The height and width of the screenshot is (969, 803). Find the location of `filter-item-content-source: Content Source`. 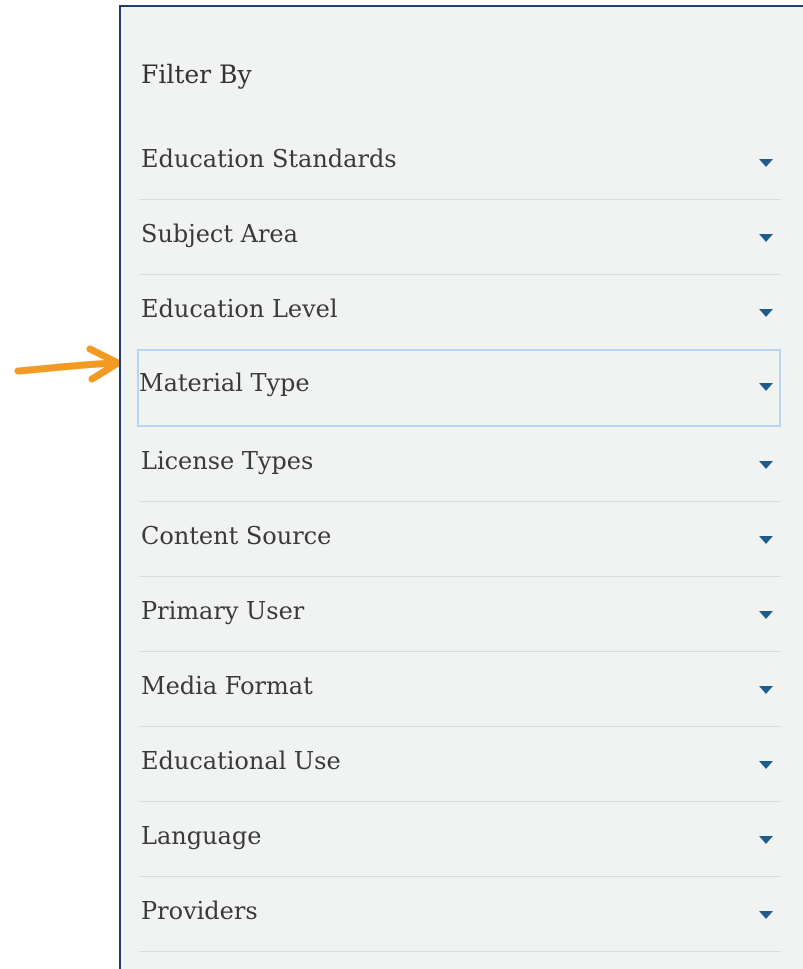

filter-item-content-source: Content Source is located at coordinates (460, 539).